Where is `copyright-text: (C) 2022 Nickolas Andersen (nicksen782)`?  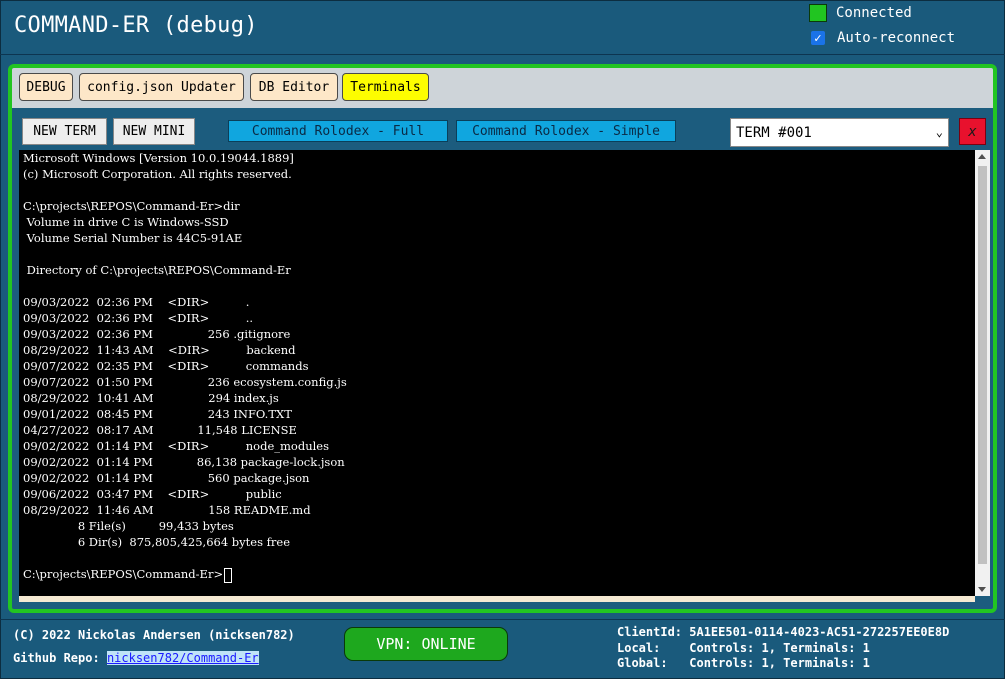
copyright-text: (C) 2022 Nickolas Andersen (nicksen782) is located at coordinates (154, 635).